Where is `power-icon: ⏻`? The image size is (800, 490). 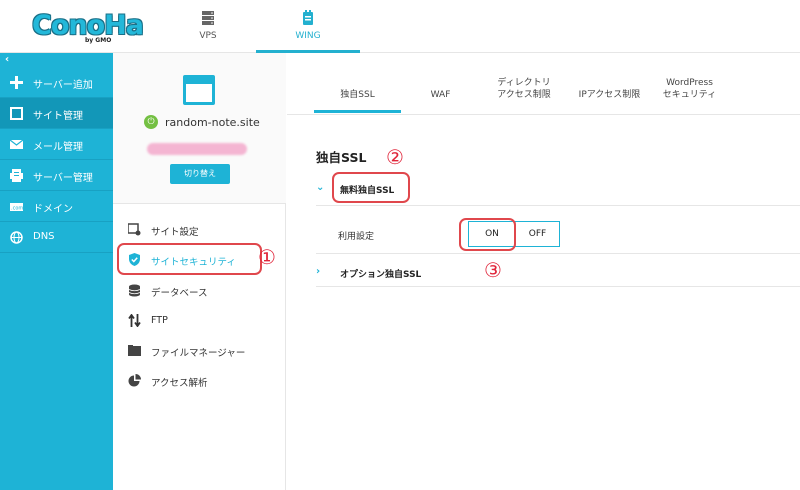 power-icon: ⏻ is located at coordinates (151, 122).